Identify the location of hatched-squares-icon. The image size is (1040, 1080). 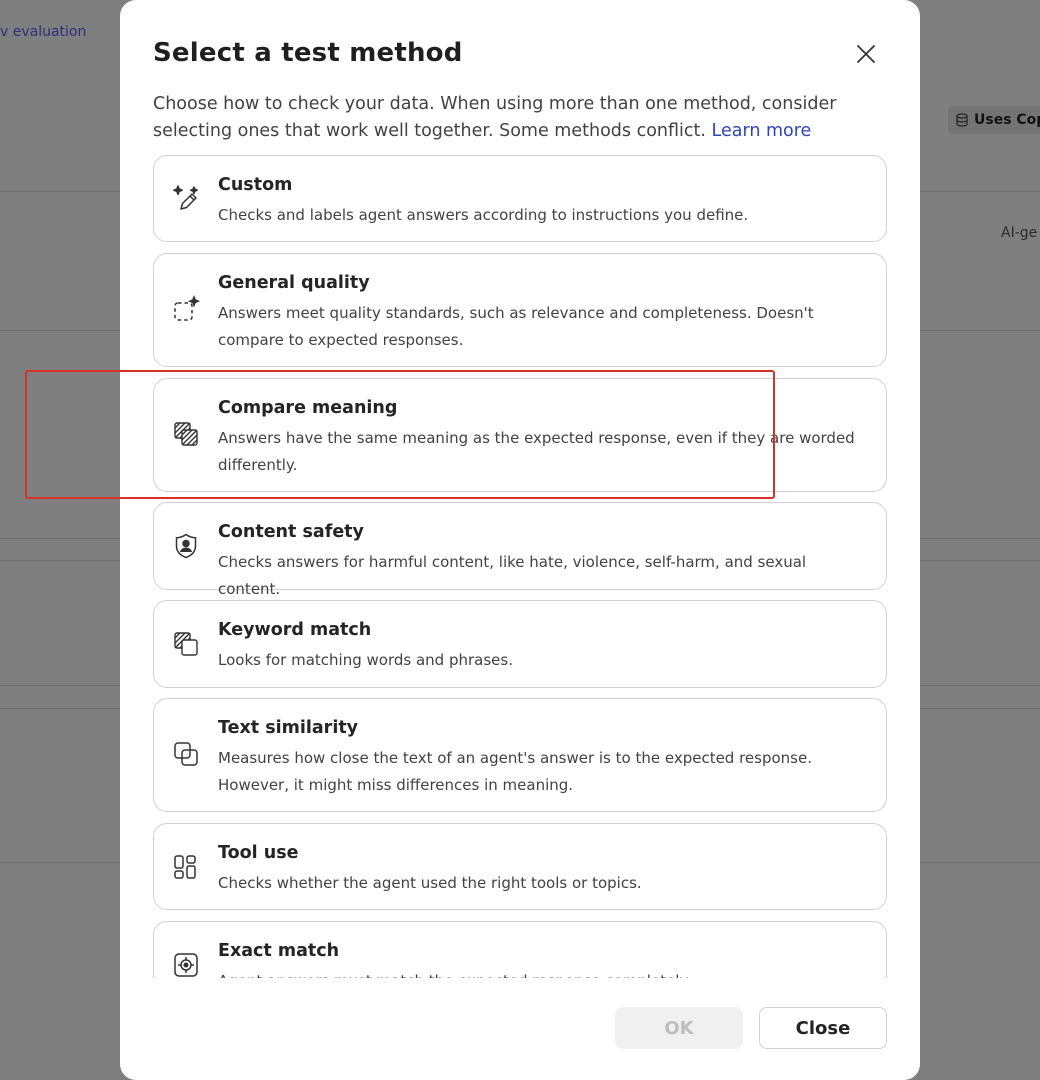
(186, 434).